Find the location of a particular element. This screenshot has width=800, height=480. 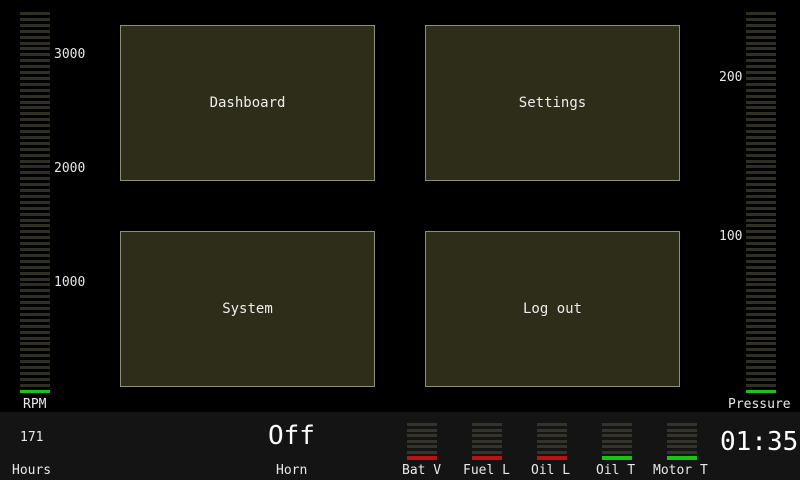

logout-button-label: Log out is located at coordinates (552, 309).